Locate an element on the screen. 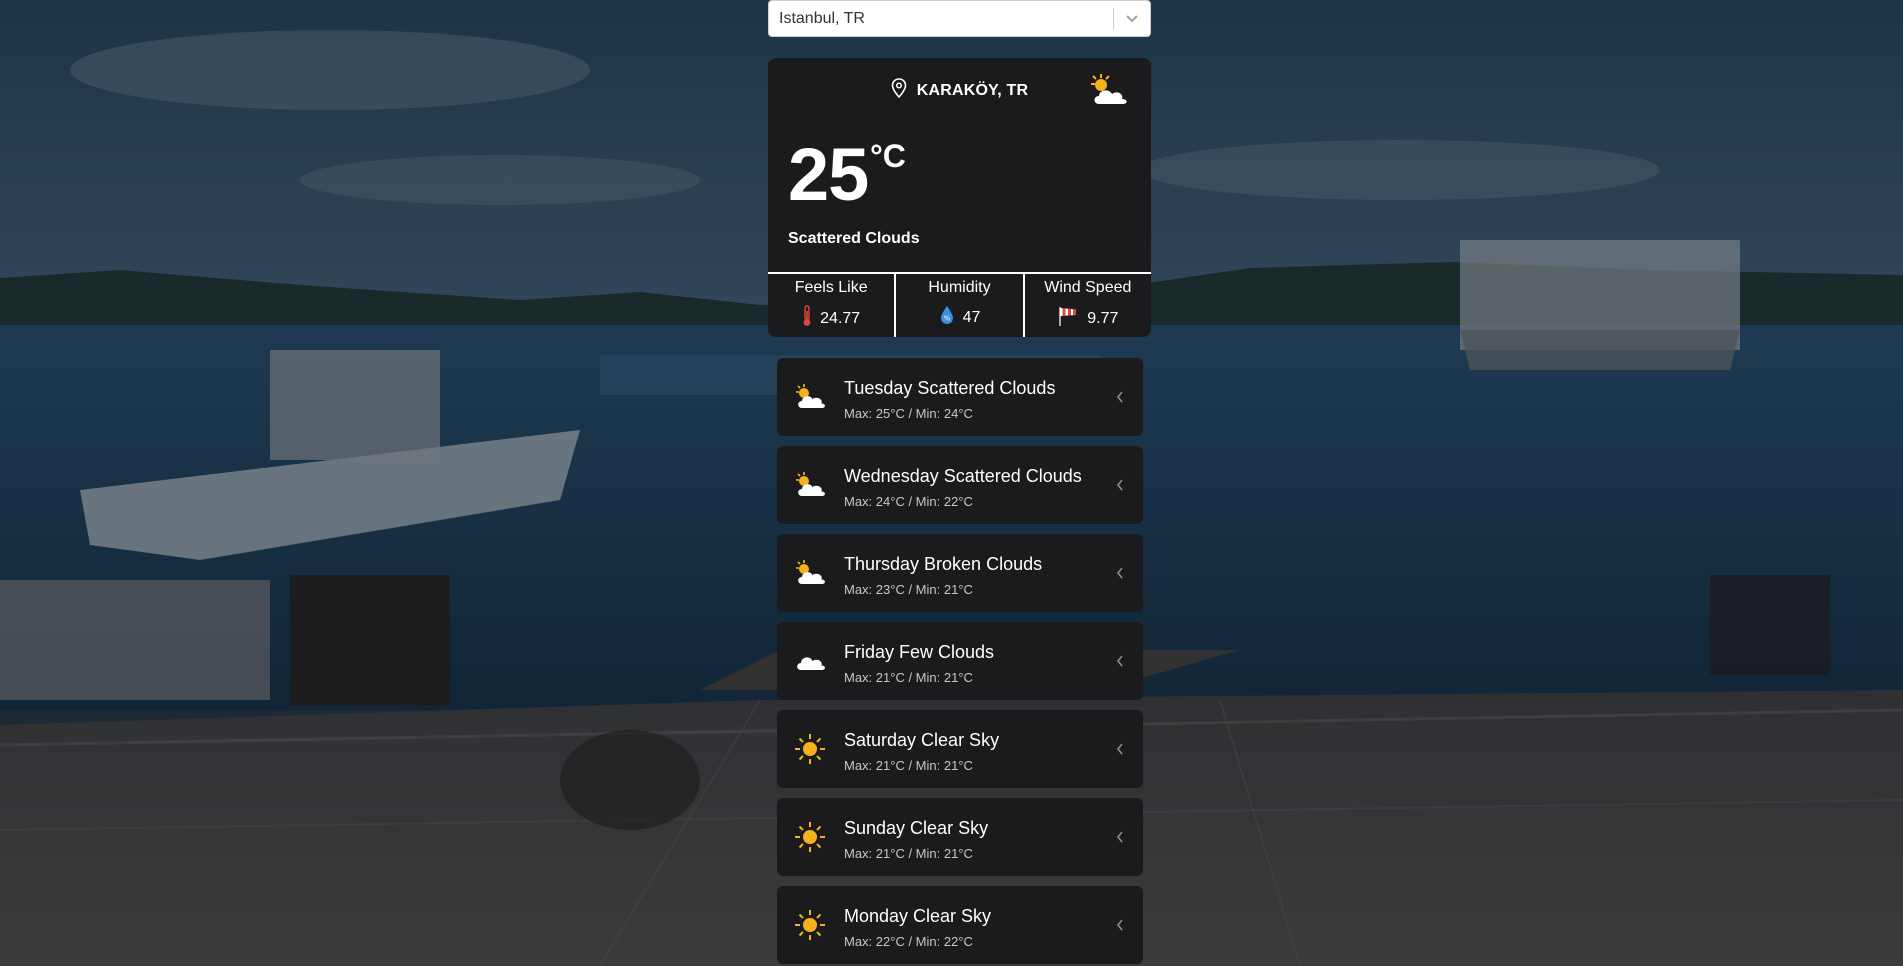 The image size is (1903, 966). thermometer-icon is located at coordinates (807, 318).